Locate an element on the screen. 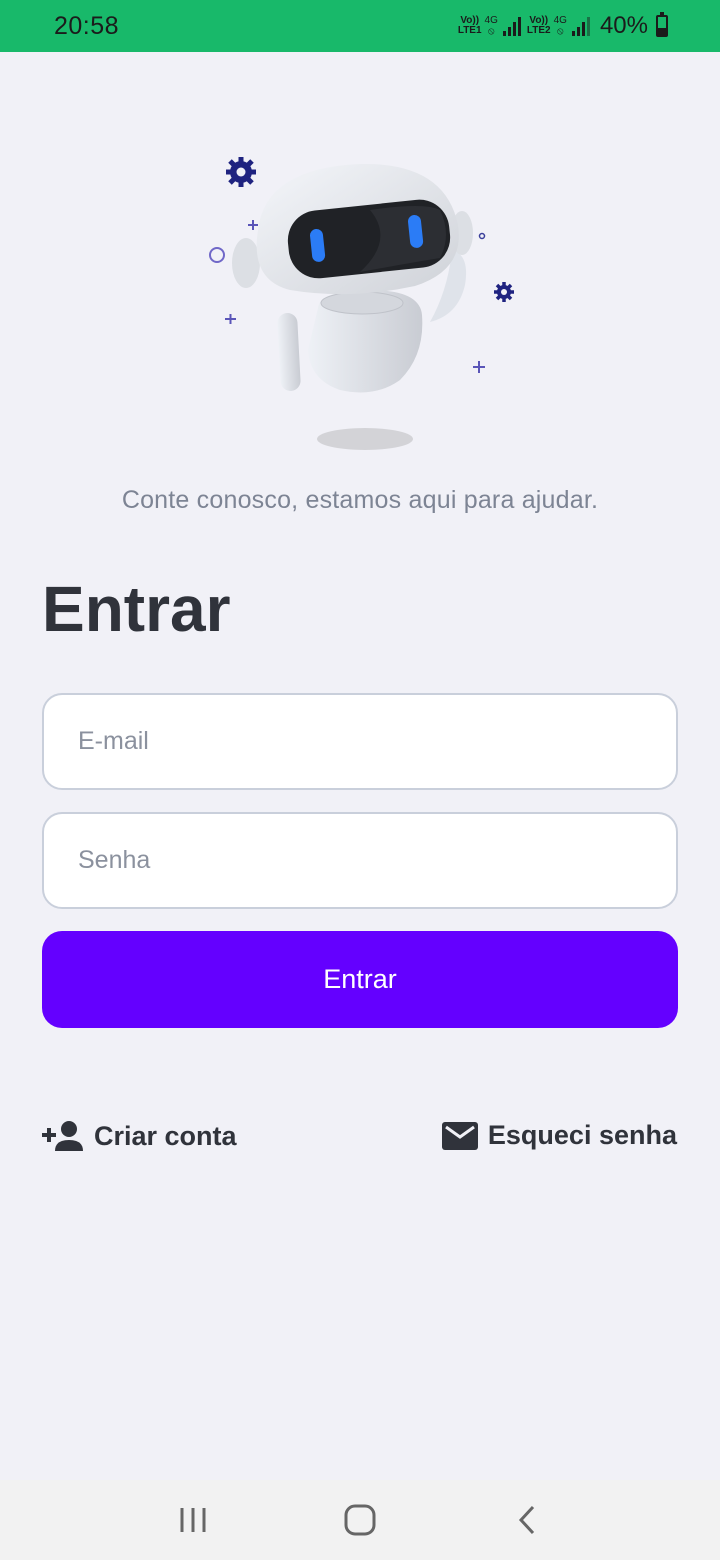 The width and height of the screenshot is (720, 1560). ring-decoration is located at coordinates (217, 255).